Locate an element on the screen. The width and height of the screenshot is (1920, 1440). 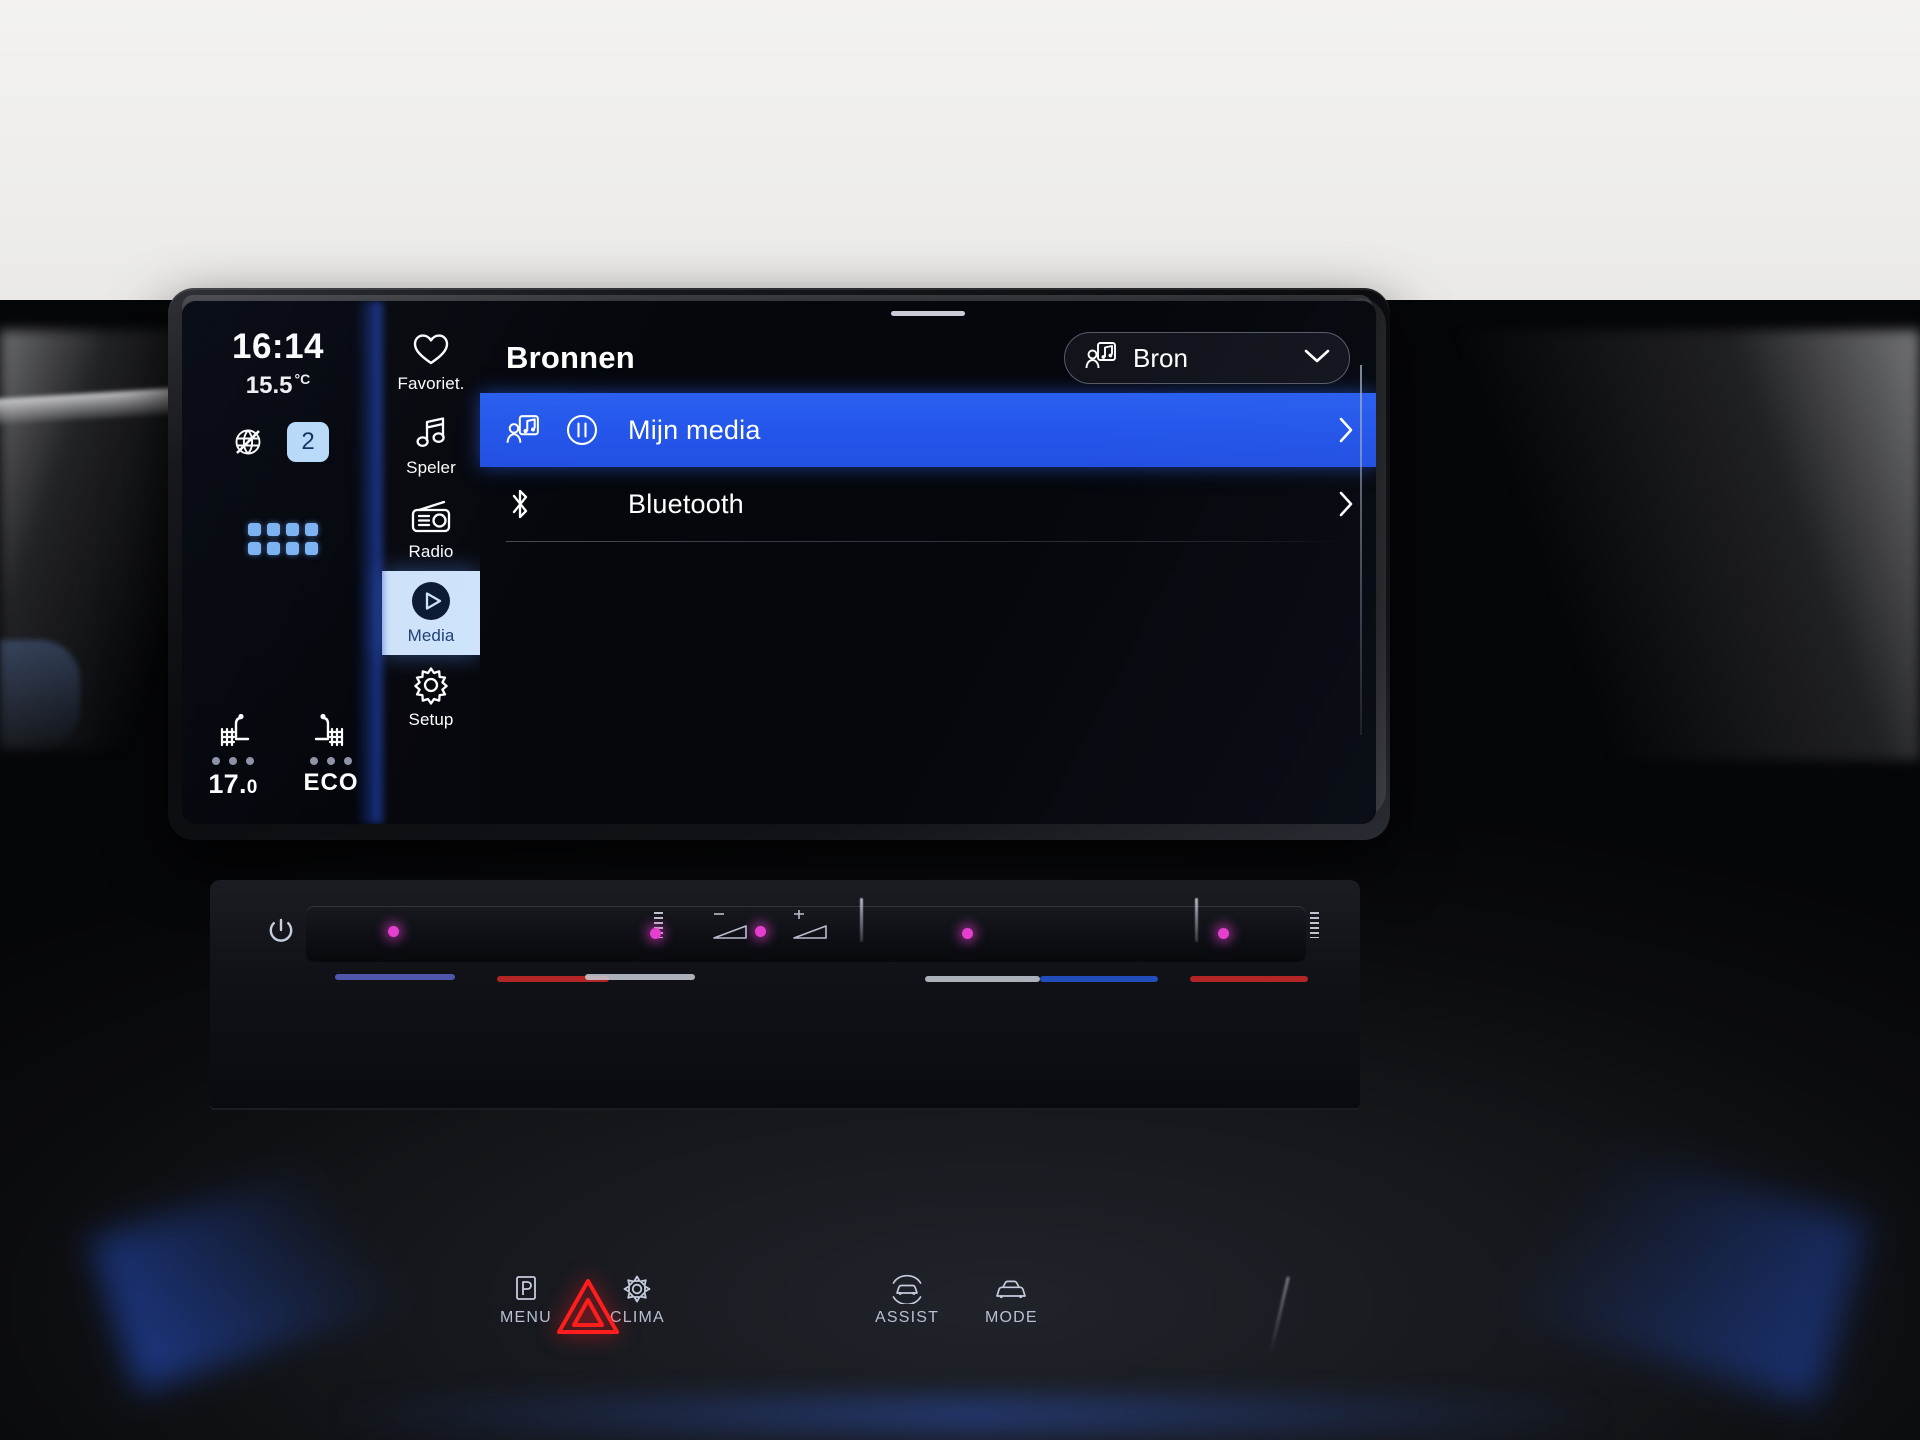
play-circle-icon is located at coordinates (431, 601).